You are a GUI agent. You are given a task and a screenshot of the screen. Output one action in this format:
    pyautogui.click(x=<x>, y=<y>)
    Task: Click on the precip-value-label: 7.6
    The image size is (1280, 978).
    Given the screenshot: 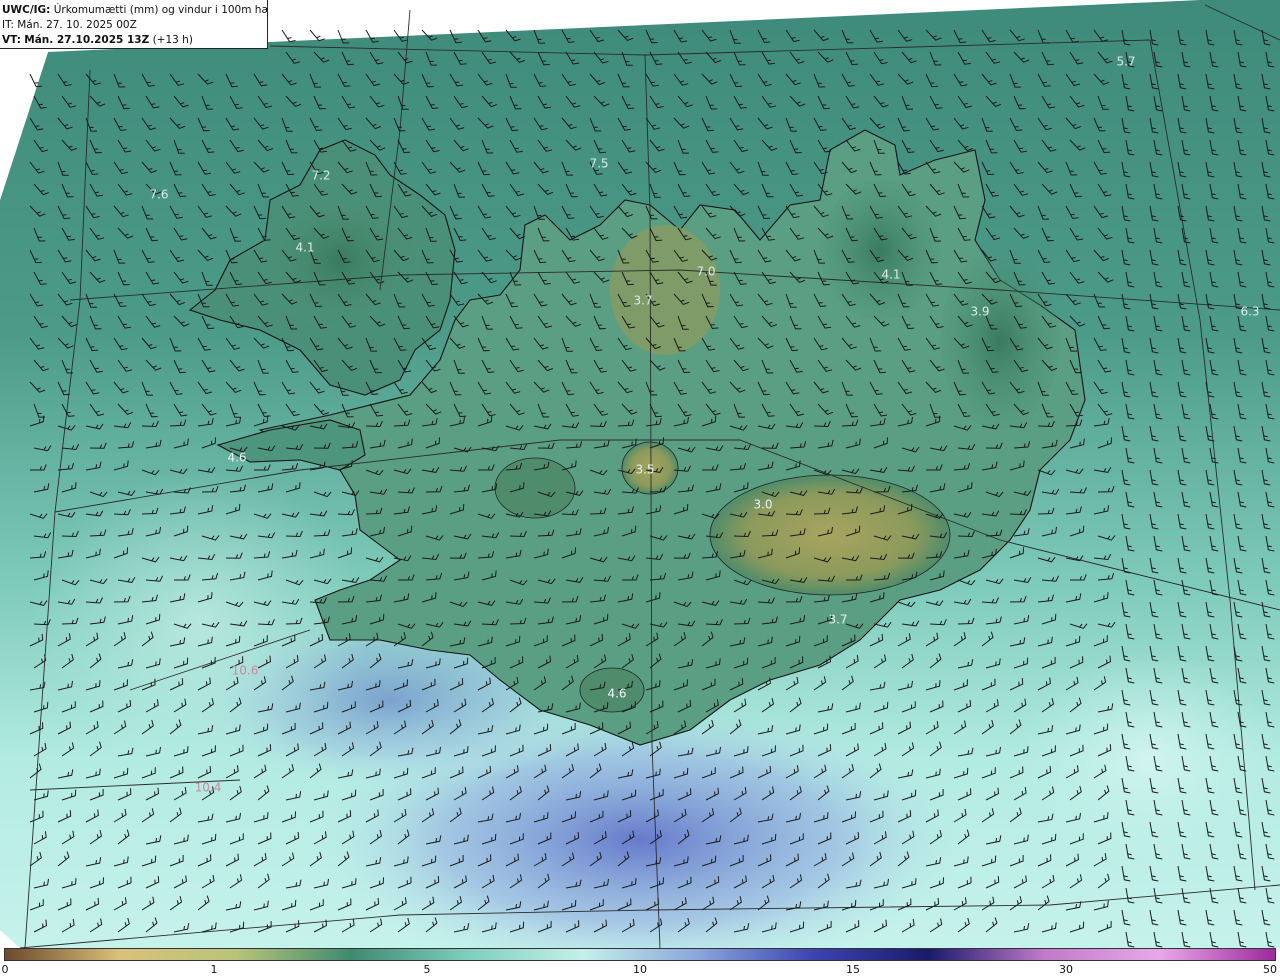 What is the action you would take?
    pyautogui.click(x=158, y=195)
    